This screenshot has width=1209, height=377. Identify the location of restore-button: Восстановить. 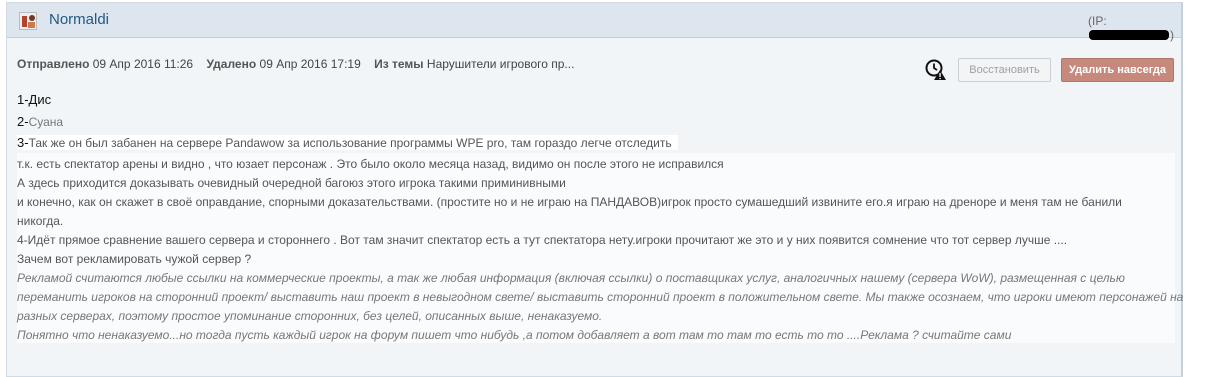
(1004, 70).